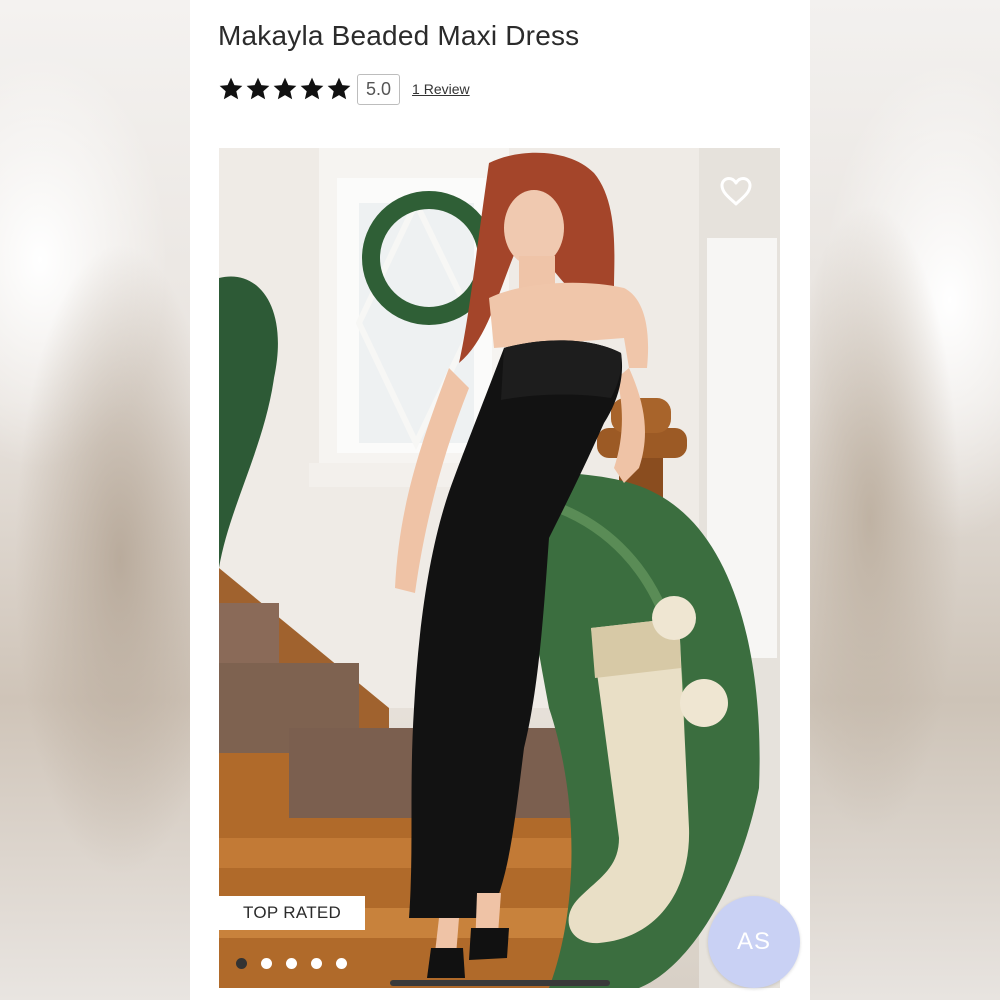  I want to click on rating-value: 5.0, so click(379, 89).